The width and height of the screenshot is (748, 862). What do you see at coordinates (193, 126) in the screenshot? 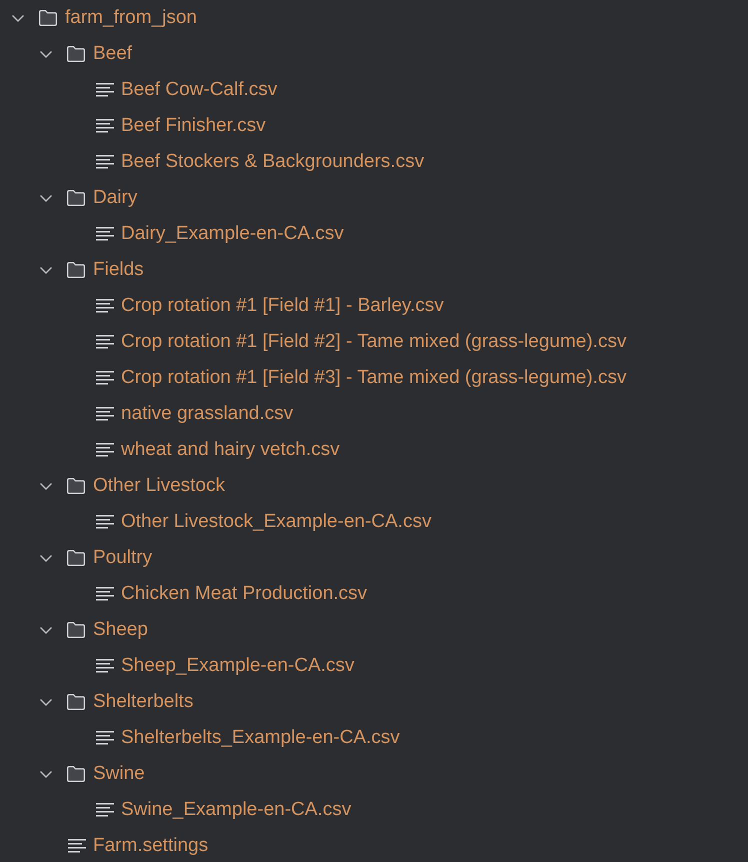
I see `file-name: Beef Finisher.csv` at bounding box center [193, 126].